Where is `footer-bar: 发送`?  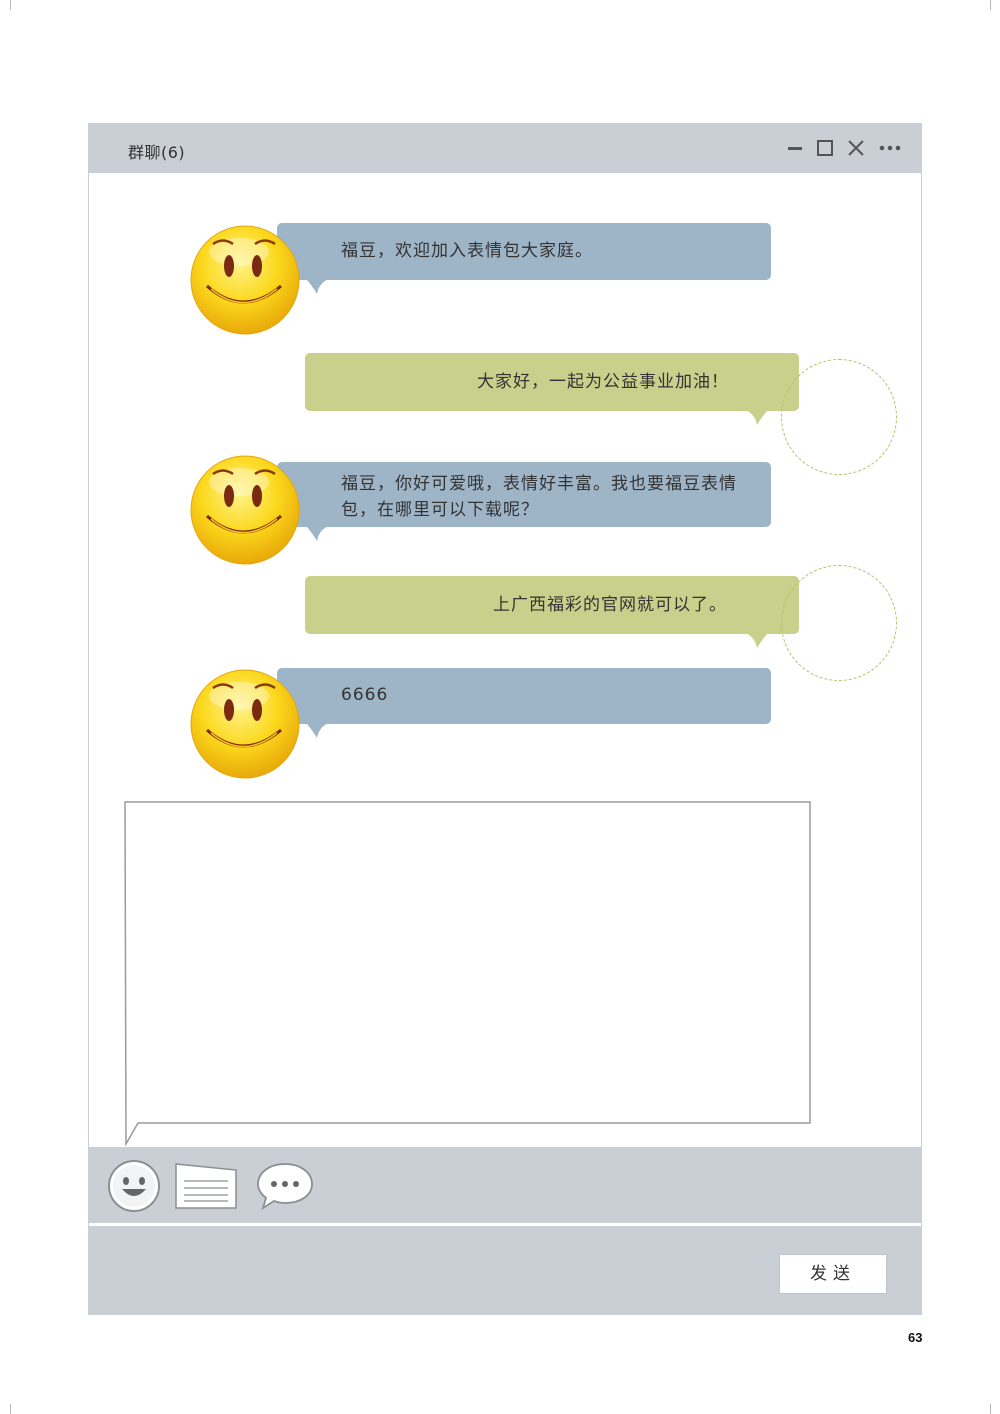
footer-bar: 发送 is located at coordinates (505, 1270).